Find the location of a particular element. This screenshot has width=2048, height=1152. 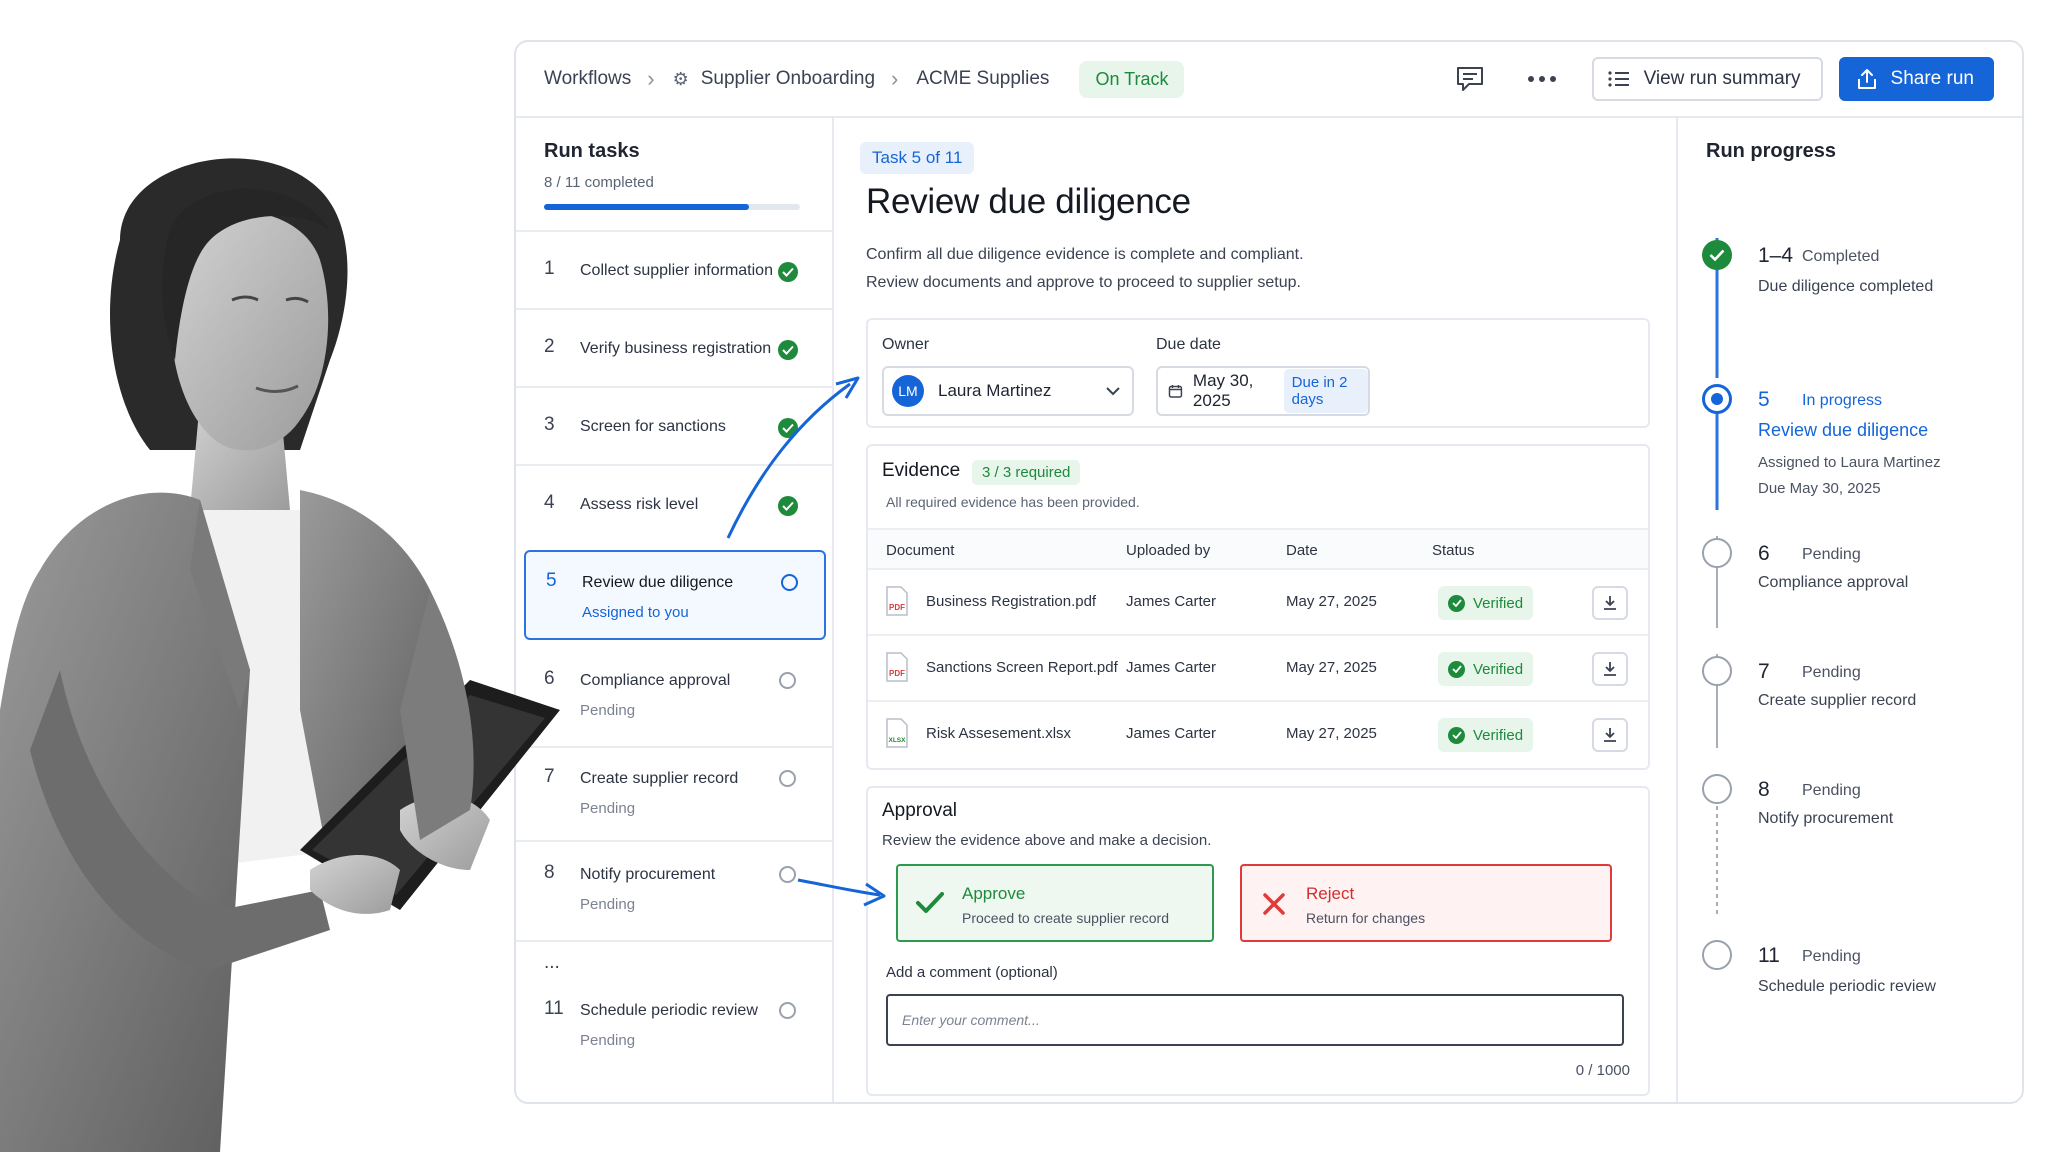

task-item-2: 2 Verify business registration is located at coordinates (674, 347).